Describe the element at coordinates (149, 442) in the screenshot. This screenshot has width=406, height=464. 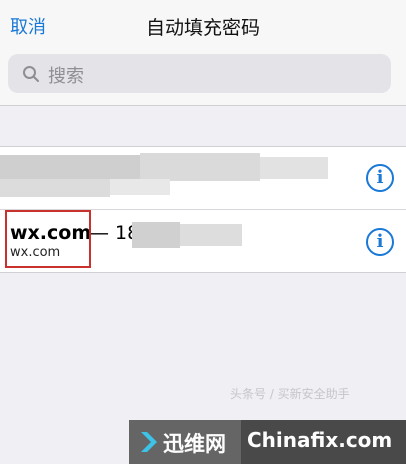
I see `arrow-logo-icon` at that location.